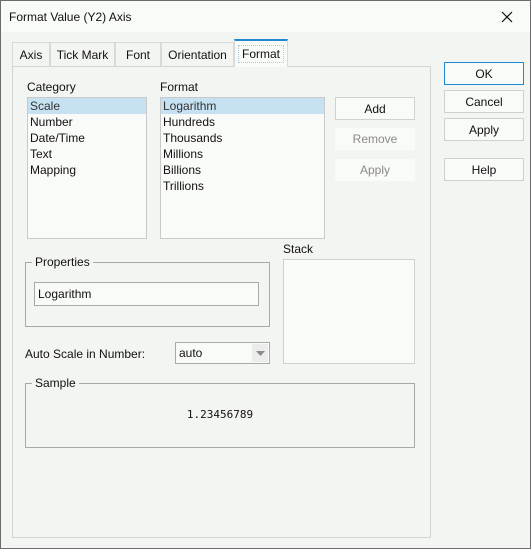  I want to click on format-item-trillions: Trillions, so click(242, 186).